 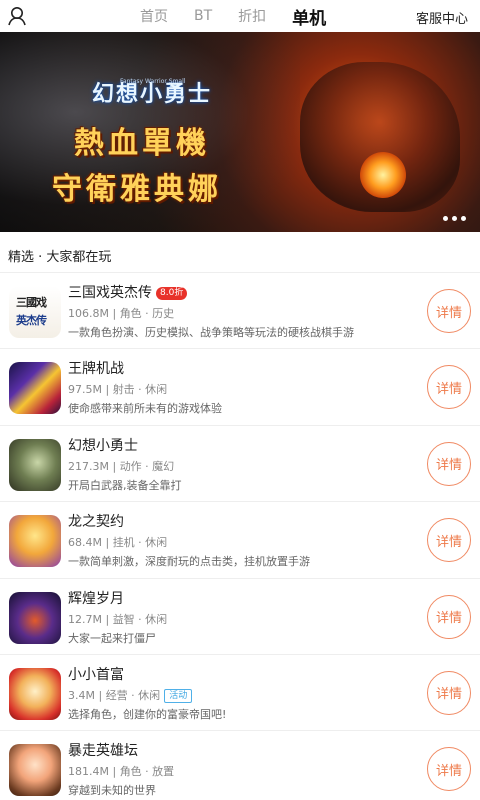 What do you see at coordinates (110, 293) in the screenshot?
I see `game-name-text: 三国戏英杰传` at bounding box center [110, 293].